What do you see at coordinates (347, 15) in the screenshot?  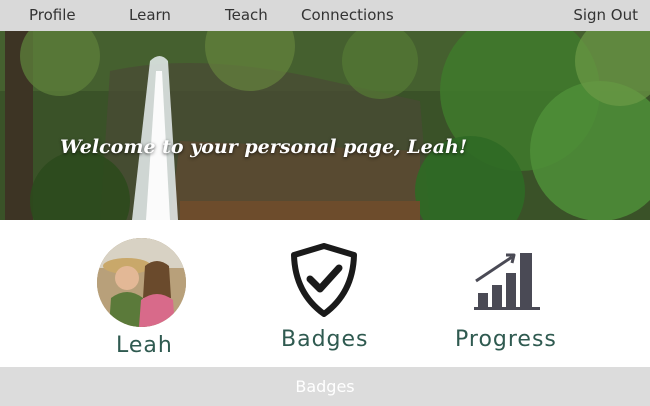 I see `nav-connections: Connections` at bounding box center [347, 15].